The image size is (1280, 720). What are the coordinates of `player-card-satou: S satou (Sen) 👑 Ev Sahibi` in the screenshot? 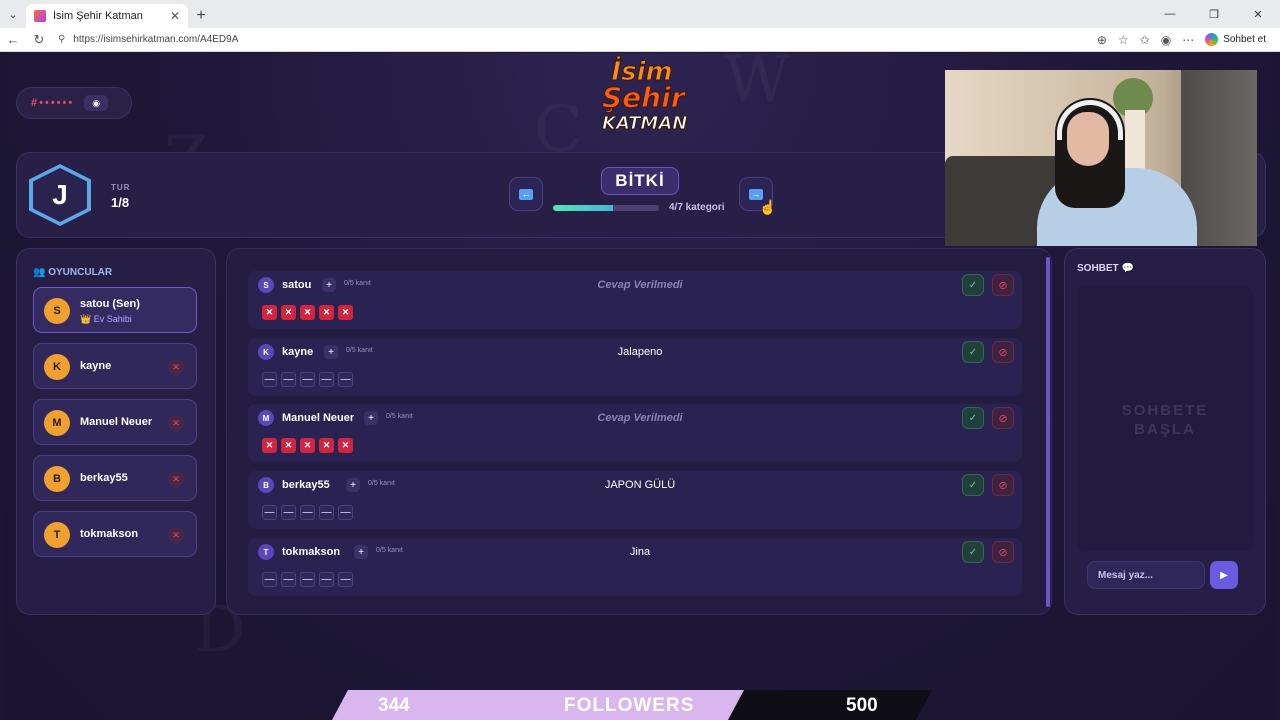 It's located at (115, 310).